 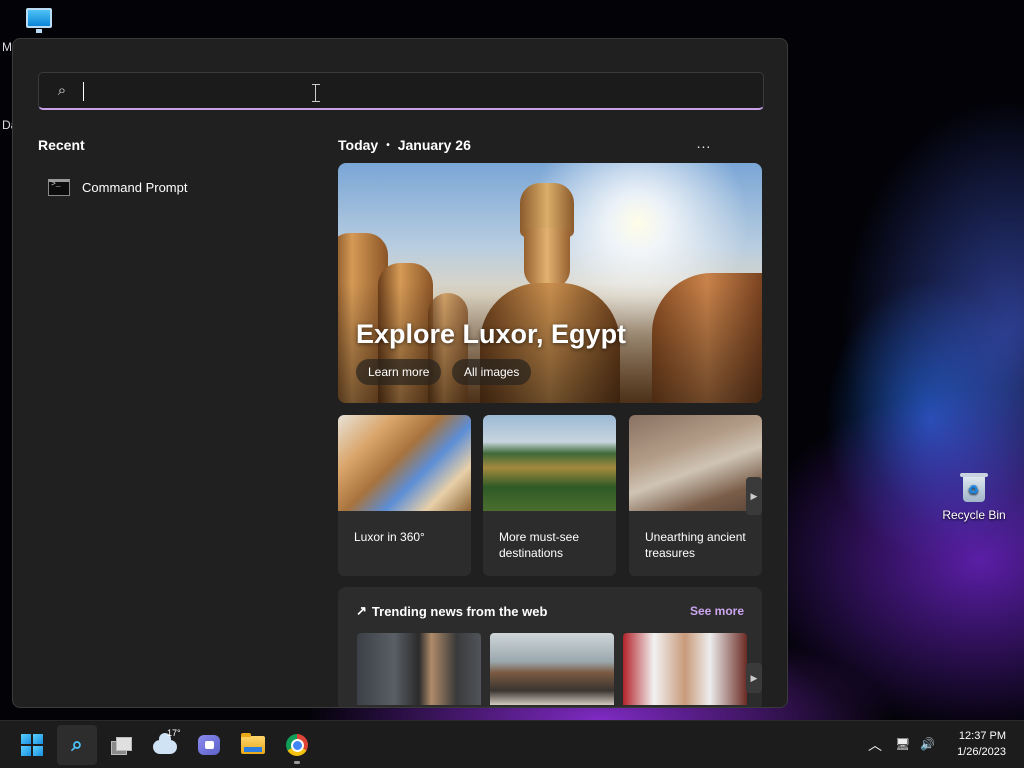 I want to click on running-indicator, so click(x=297, y=762).